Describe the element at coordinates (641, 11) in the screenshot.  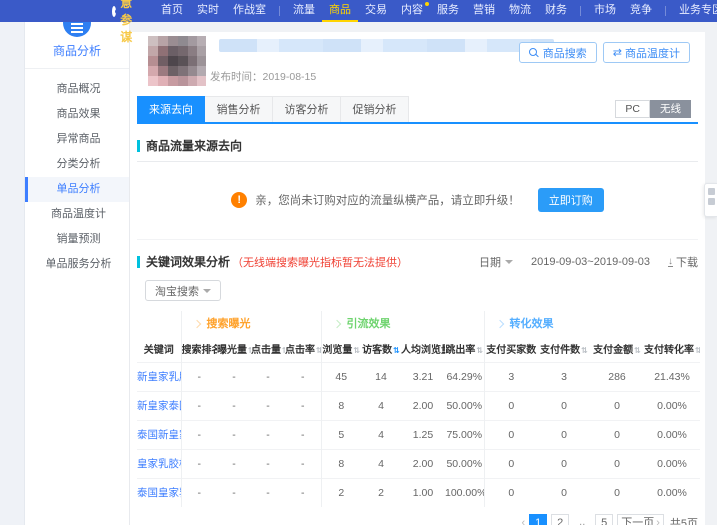
I see `nav-item-14: 竞争` at that location.